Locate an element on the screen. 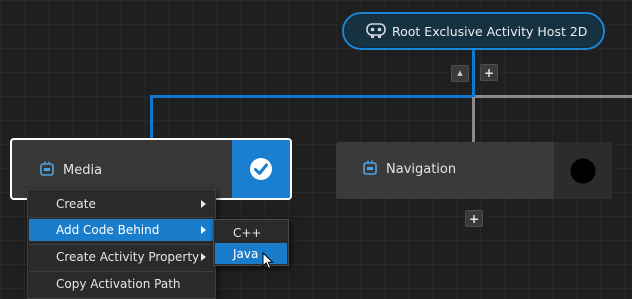  connector-to-media is located at coordinates (151, 117).